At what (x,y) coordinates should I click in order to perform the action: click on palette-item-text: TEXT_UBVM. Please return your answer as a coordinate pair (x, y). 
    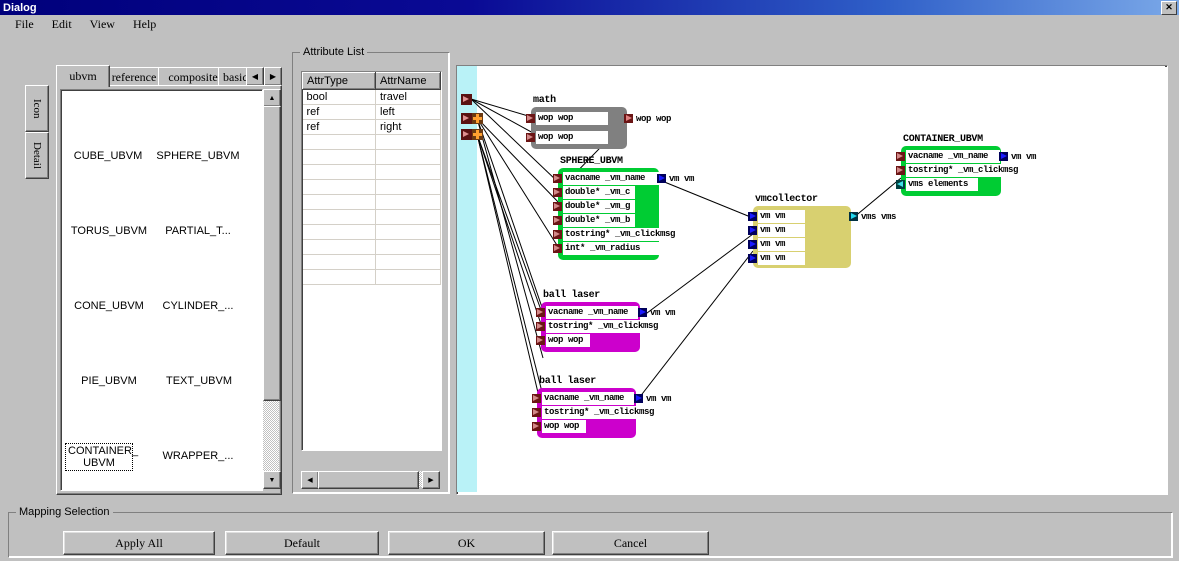
    Looking at the image, I should click on (199, 381).